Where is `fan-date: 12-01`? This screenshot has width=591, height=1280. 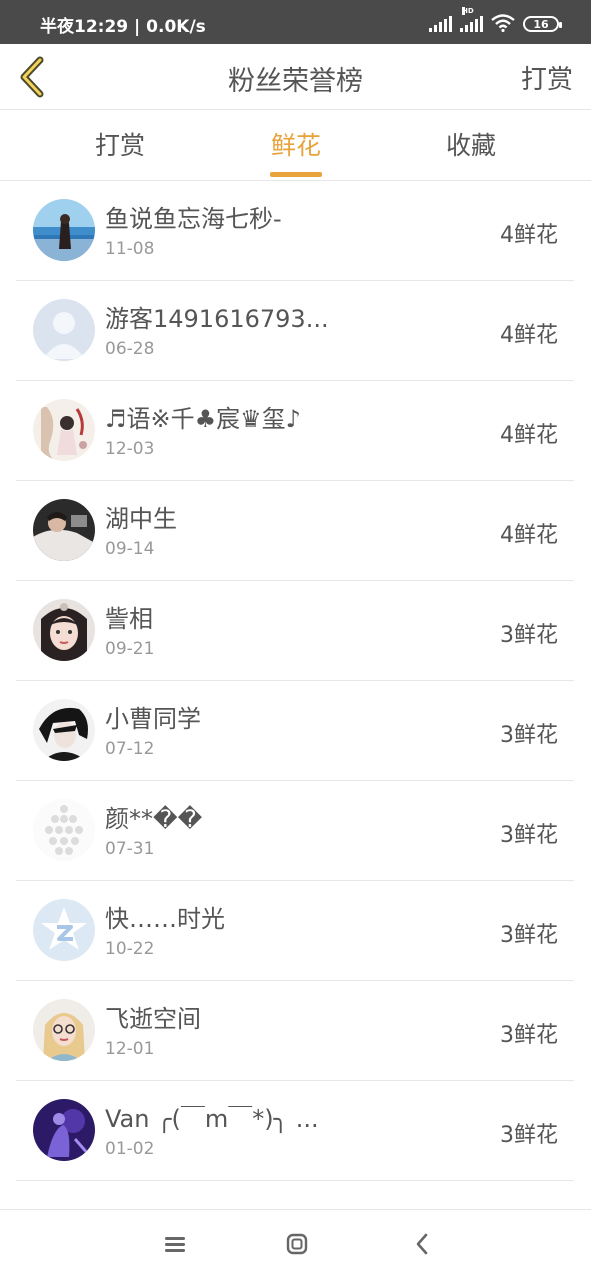 fan-date: 12-01 is located at coordinates (130, 1049).